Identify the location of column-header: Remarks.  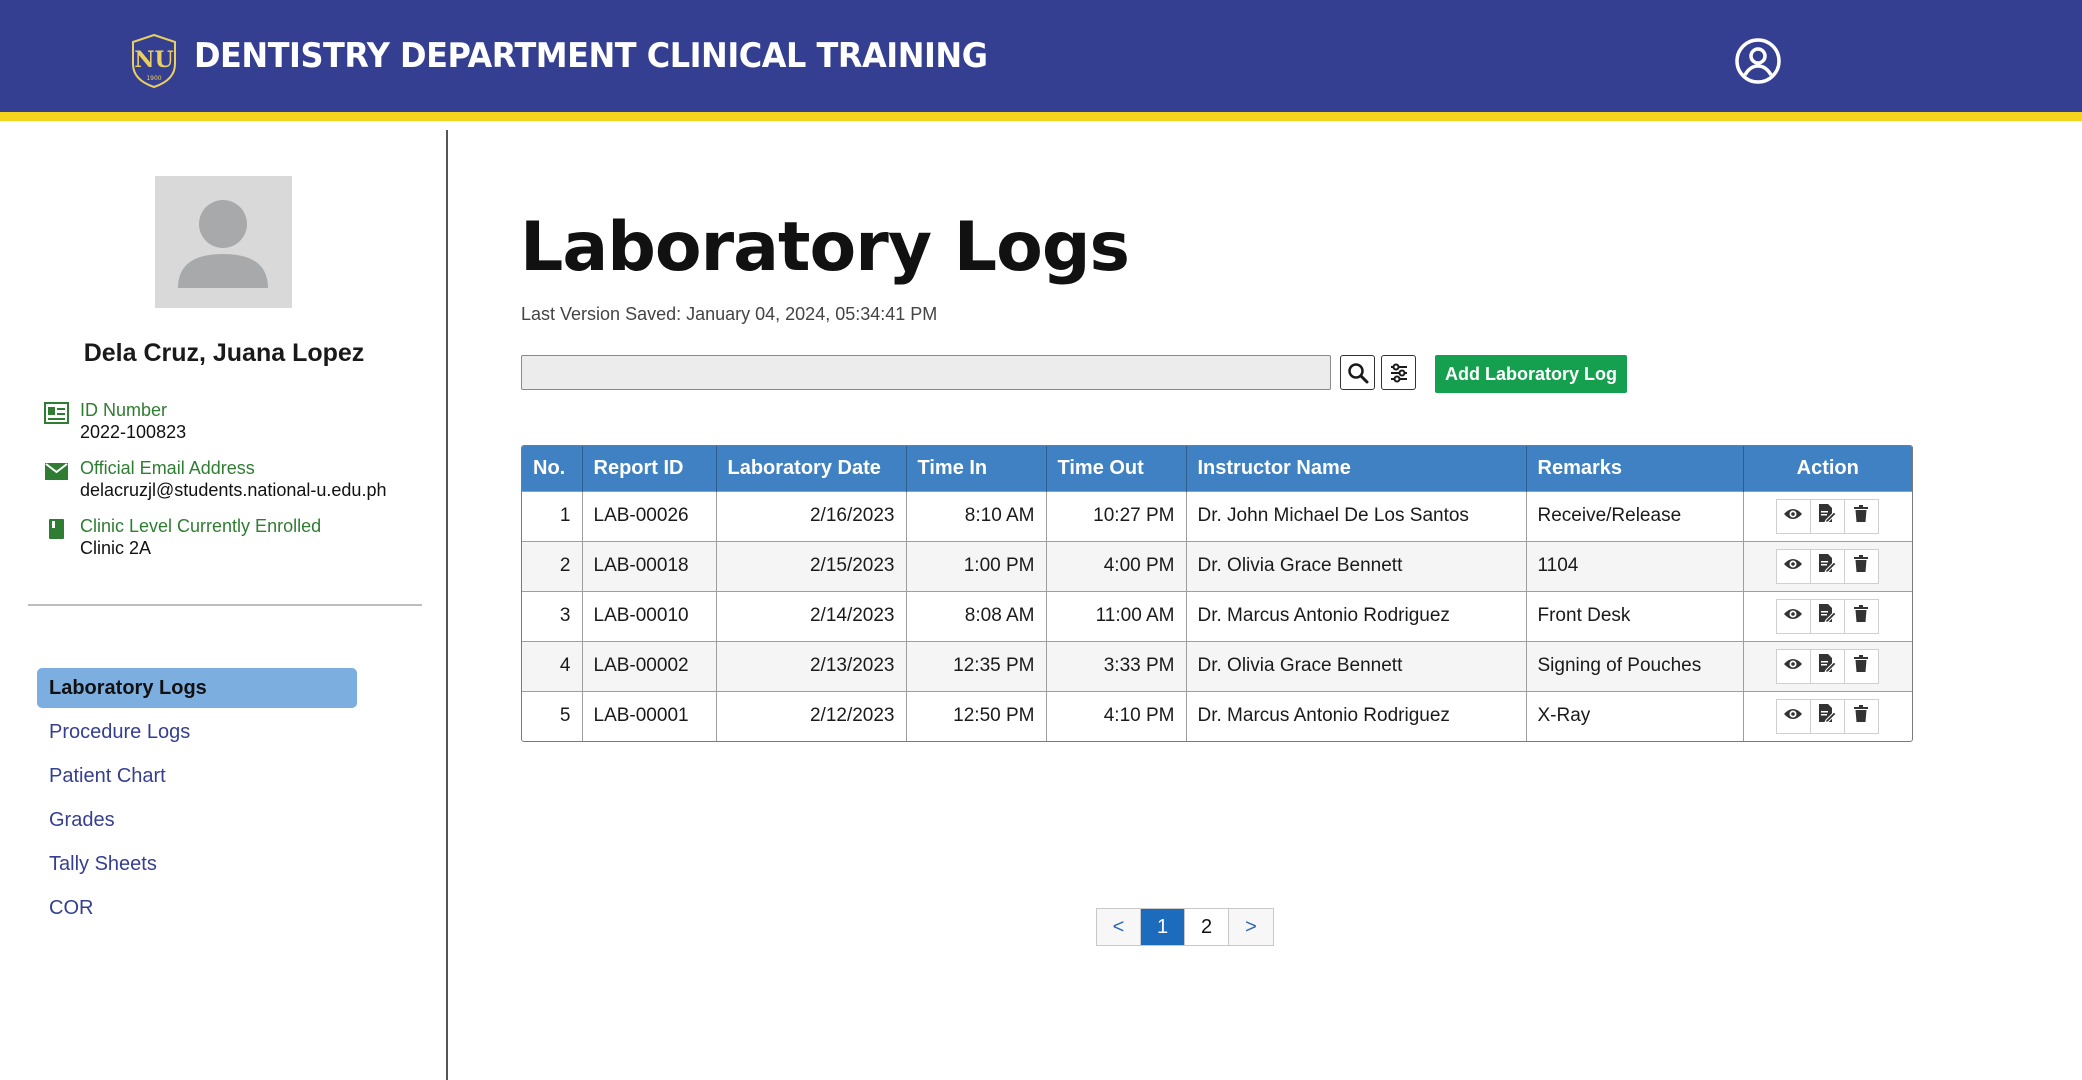
(1635, 468).